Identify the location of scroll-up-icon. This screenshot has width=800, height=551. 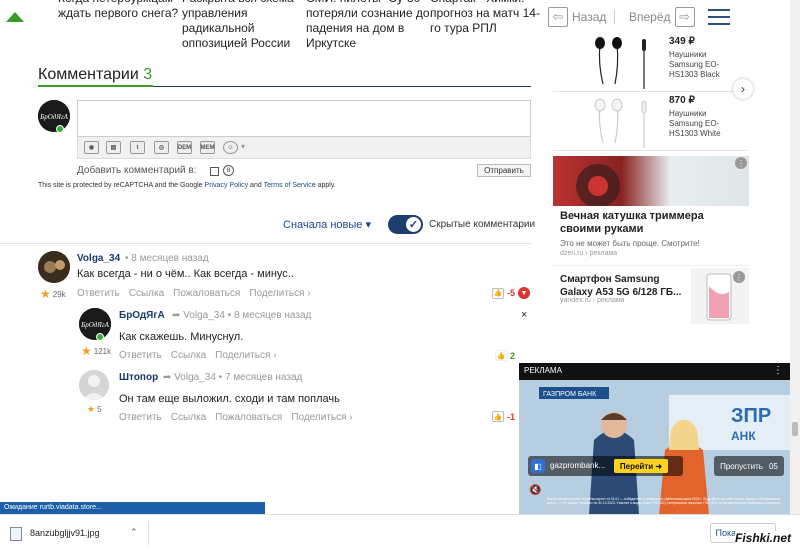
(15, 17).